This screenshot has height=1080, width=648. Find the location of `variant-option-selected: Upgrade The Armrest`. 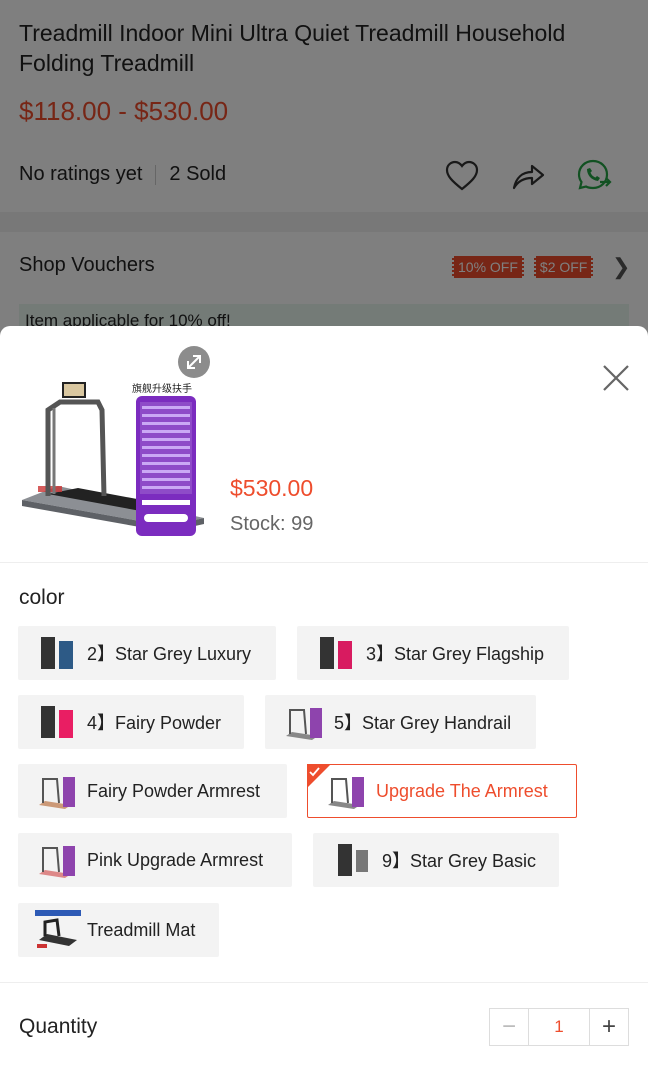

variant-option-selected: Upgrade The Armrest is located at coordinates (442, 791).